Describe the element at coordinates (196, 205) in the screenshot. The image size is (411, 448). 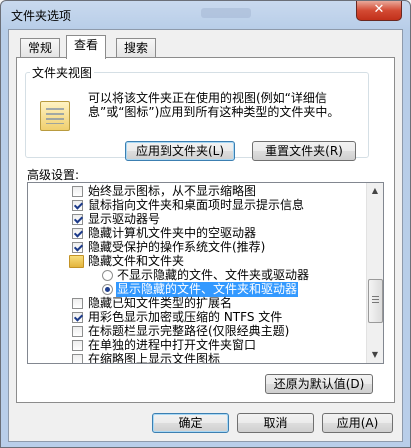
I see `setting-label: 鼠标指向文件夹和桌面项时显示提示信息` at that location.